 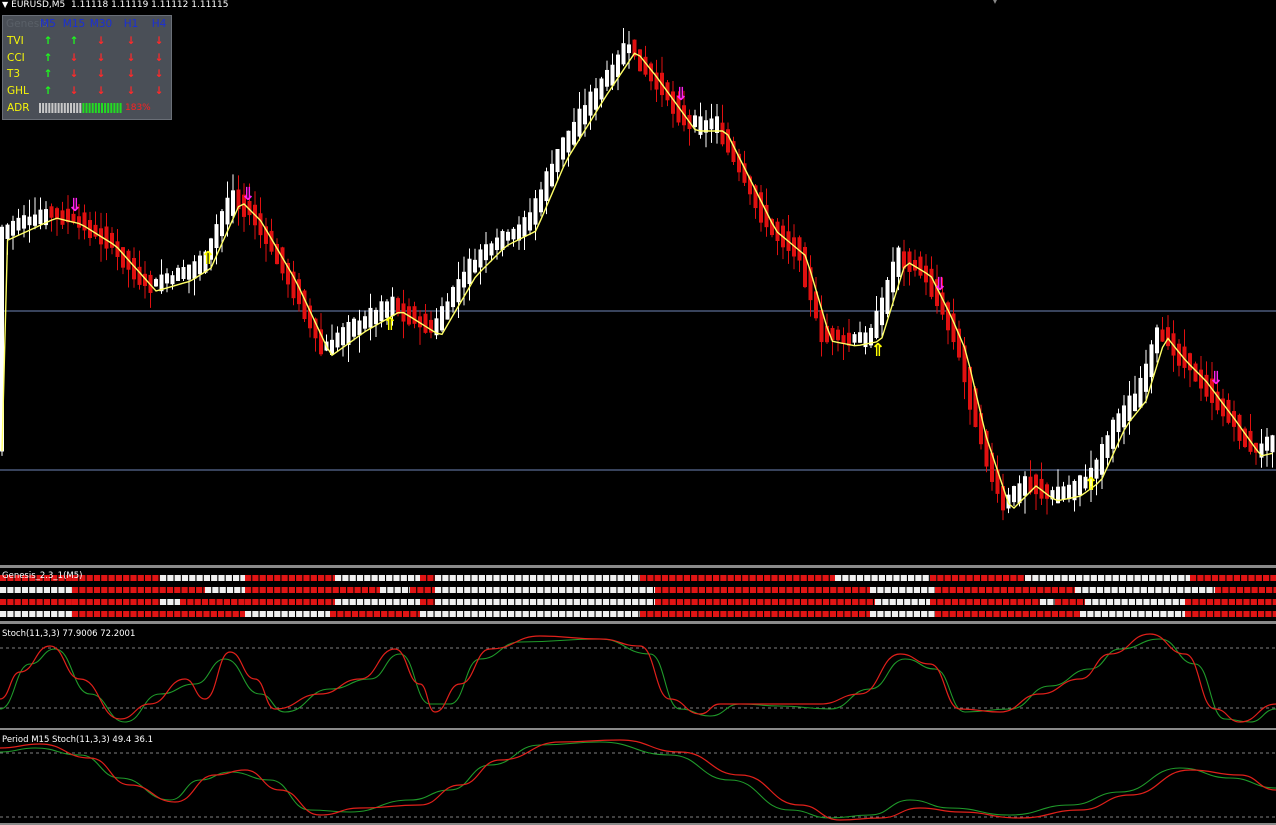 I want to click on stochastic-signal-line, so click(x=638, y=780).